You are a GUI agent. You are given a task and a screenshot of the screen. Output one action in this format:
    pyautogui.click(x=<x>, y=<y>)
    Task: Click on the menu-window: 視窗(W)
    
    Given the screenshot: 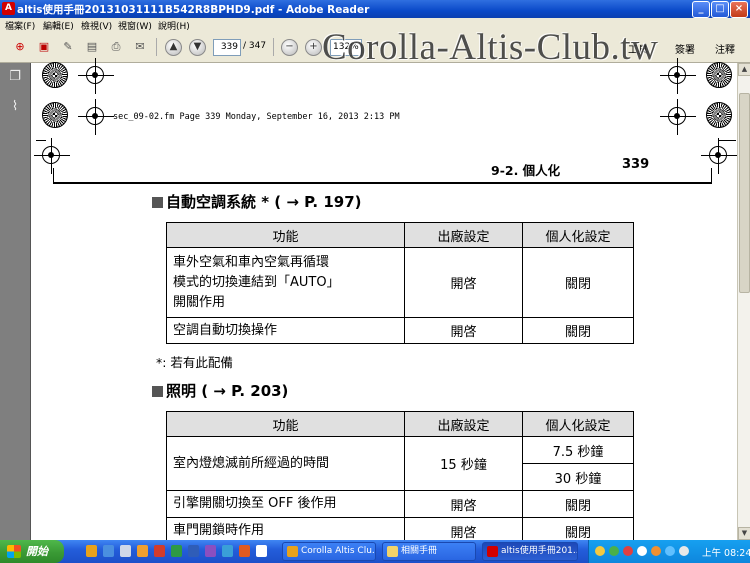 What is the action you would take?
    pyautogui.click(x=135, y=25)
    